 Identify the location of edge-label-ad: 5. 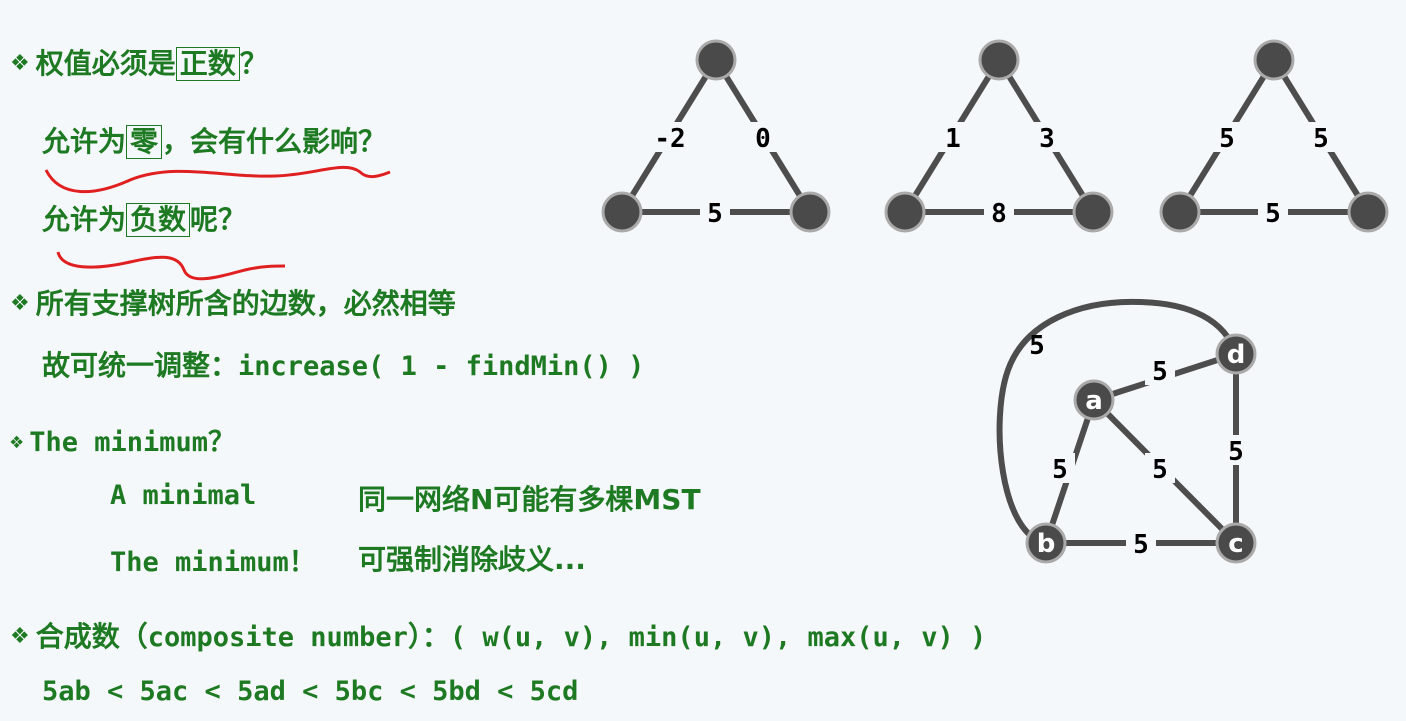
(1160, 372).